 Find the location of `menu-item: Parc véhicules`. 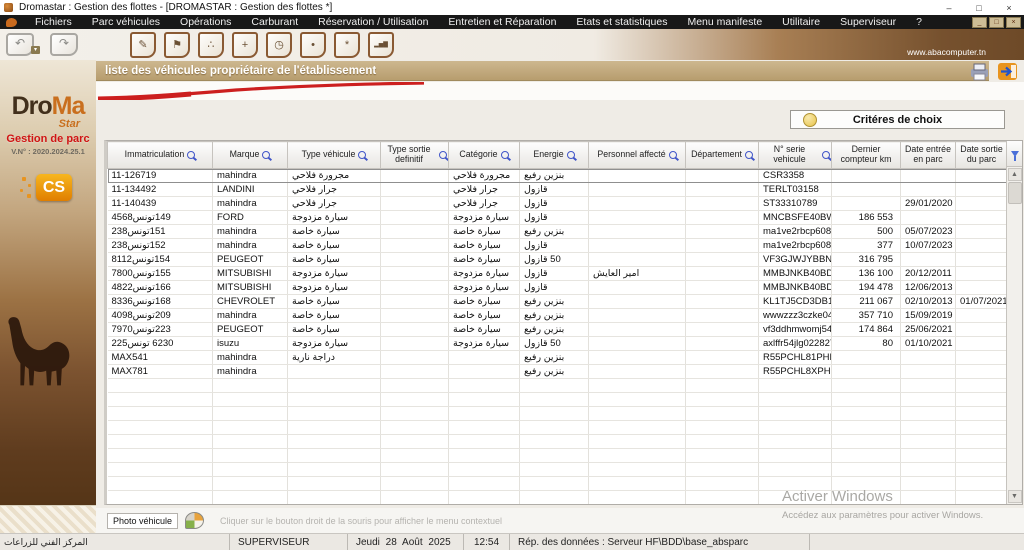

menu-item: Parc véhicules is located at coordinates (126, 22).